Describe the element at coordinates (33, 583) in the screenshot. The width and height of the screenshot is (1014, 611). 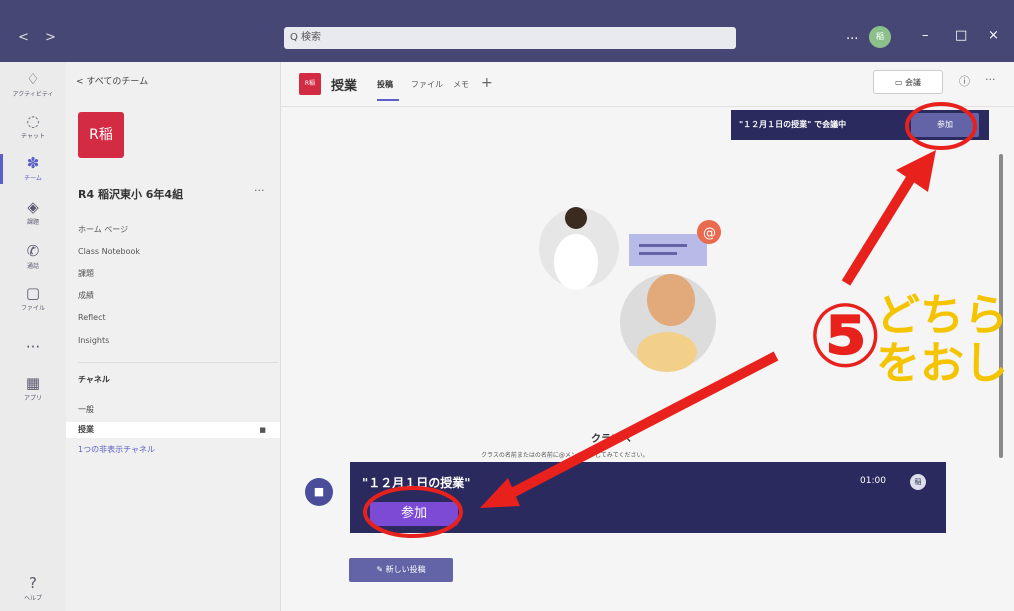
I see `help-icon: ?` at that location.